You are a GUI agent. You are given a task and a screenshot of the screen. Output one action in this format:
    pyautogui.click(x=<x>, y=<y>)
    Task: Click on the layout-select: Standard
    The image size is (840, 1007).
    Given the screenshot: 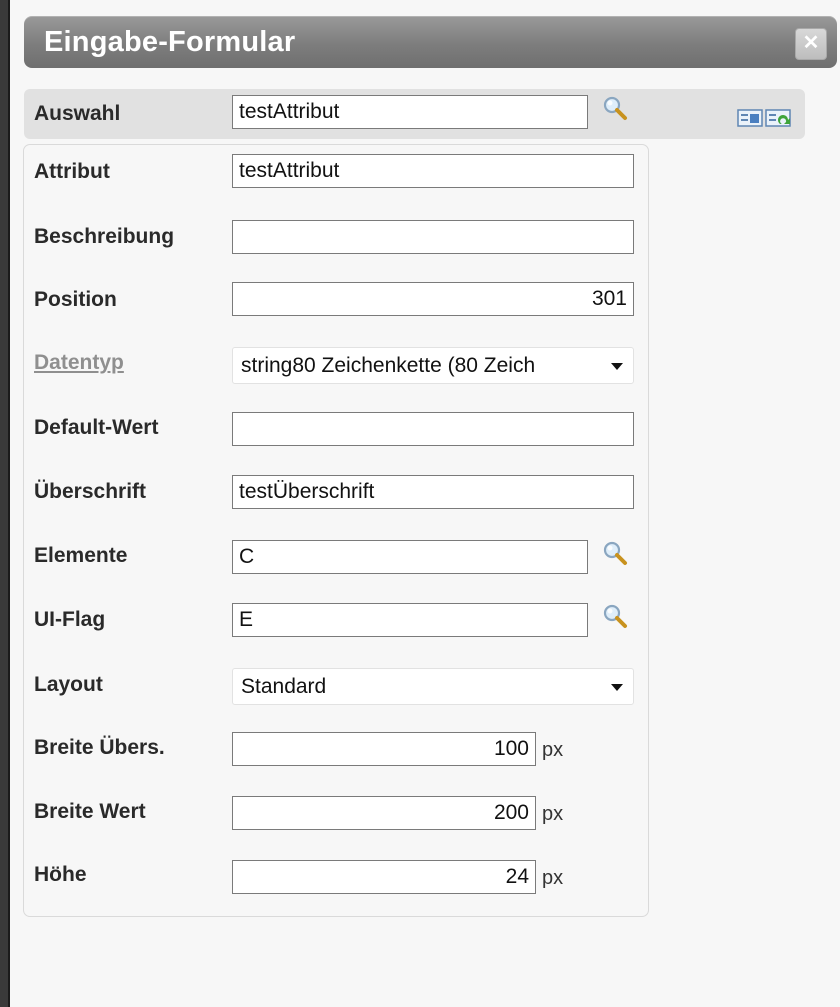 What is the action you would take?
    pyautogui.click(x=433, y=686)
    